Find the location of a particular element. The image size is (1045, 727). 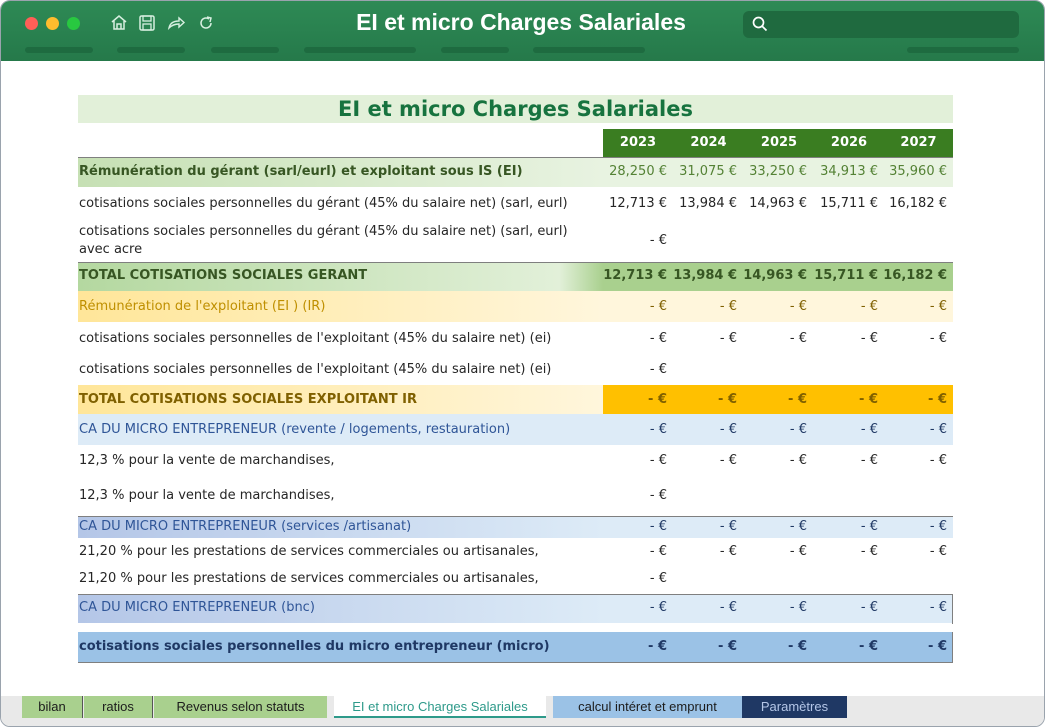

value-cell: 35,960 € is located at coordinates (913, 171).